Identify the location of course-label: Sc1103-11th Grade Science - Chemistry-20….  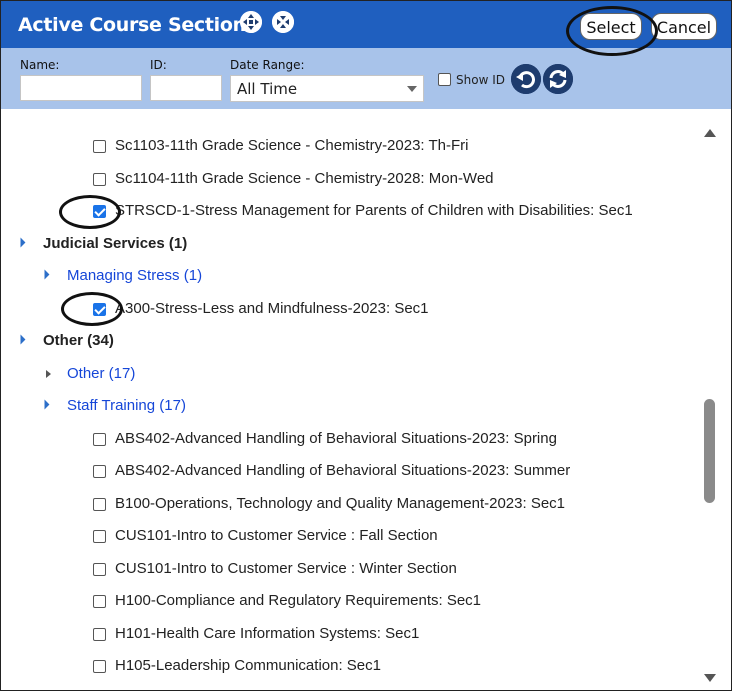
(292, 145).